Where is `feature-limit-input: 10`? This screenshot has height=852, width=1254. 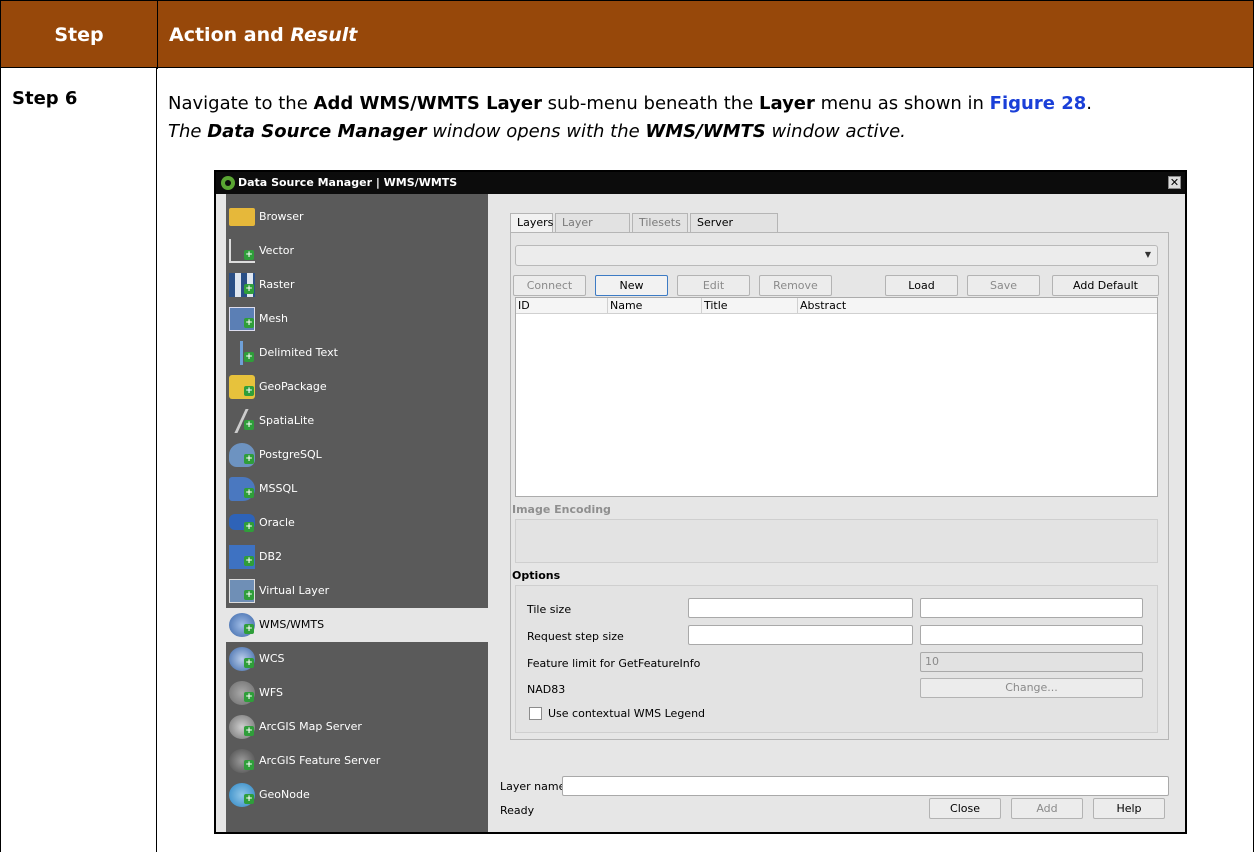 feature-limit-input: 10 is located at coordinates (1031, 662).